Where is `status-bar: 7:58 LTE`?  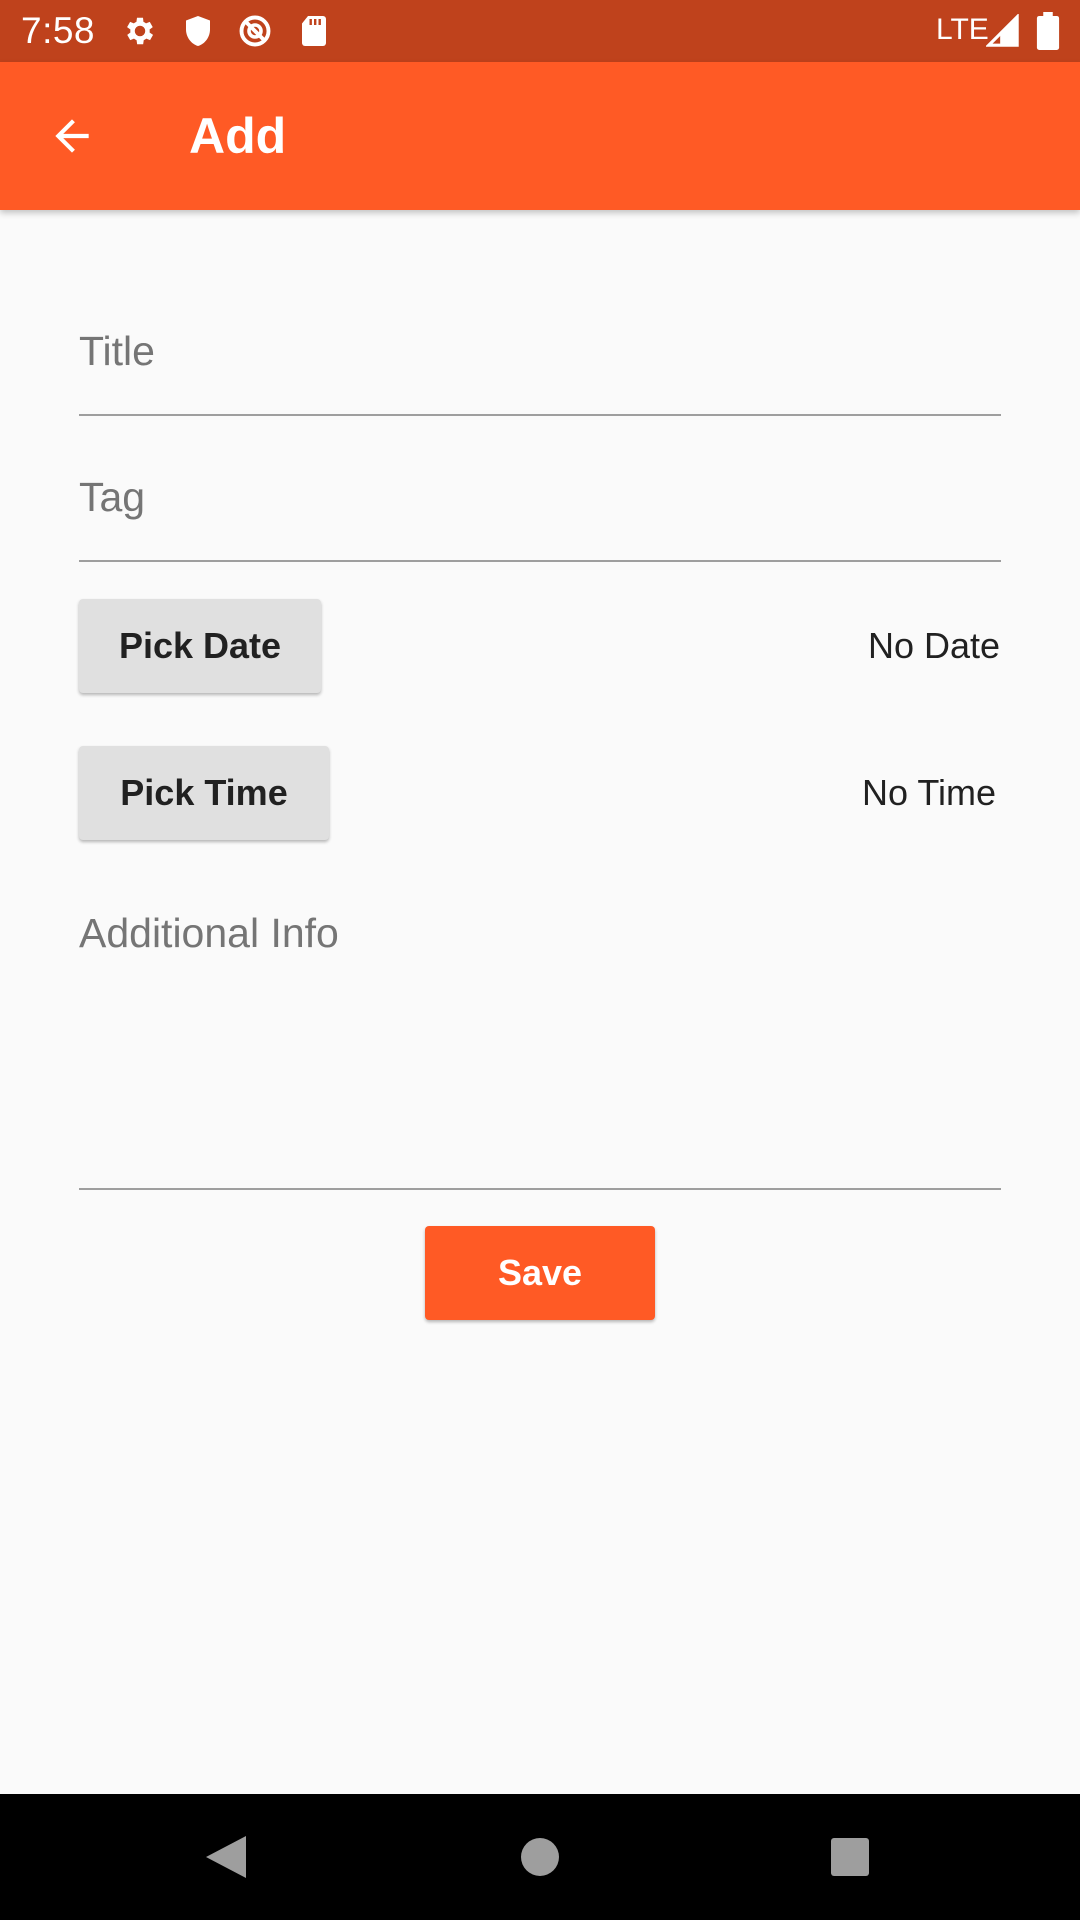 status-bar: 7:58 LTE is located at coordinates (540, 31).